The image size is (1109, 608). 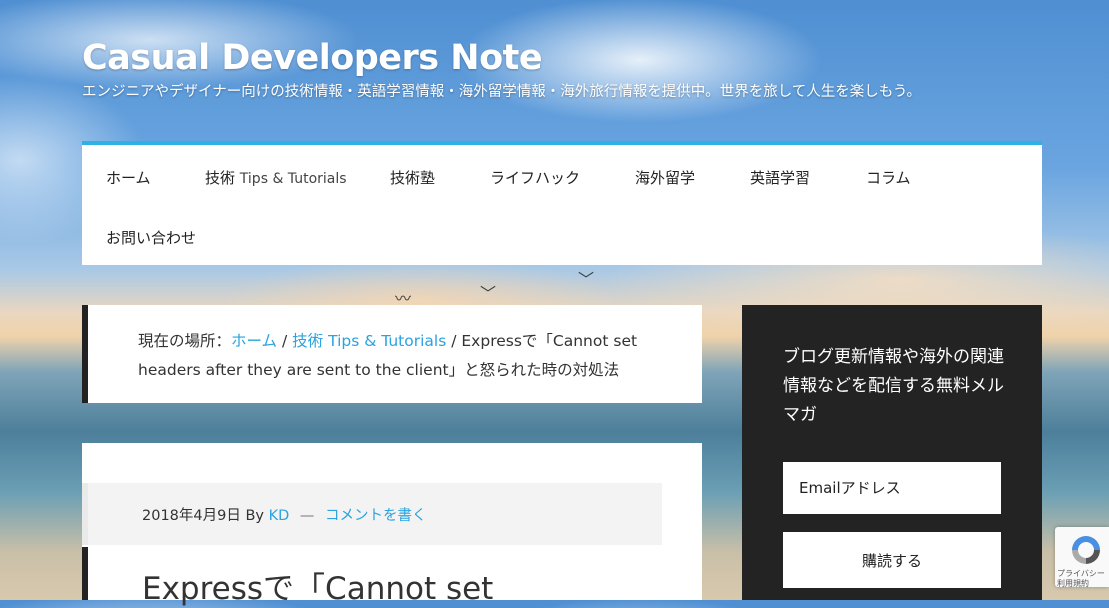 I want to click on recaptcha-links: プライバシー 利用規約, so click(x=1081, y=578).